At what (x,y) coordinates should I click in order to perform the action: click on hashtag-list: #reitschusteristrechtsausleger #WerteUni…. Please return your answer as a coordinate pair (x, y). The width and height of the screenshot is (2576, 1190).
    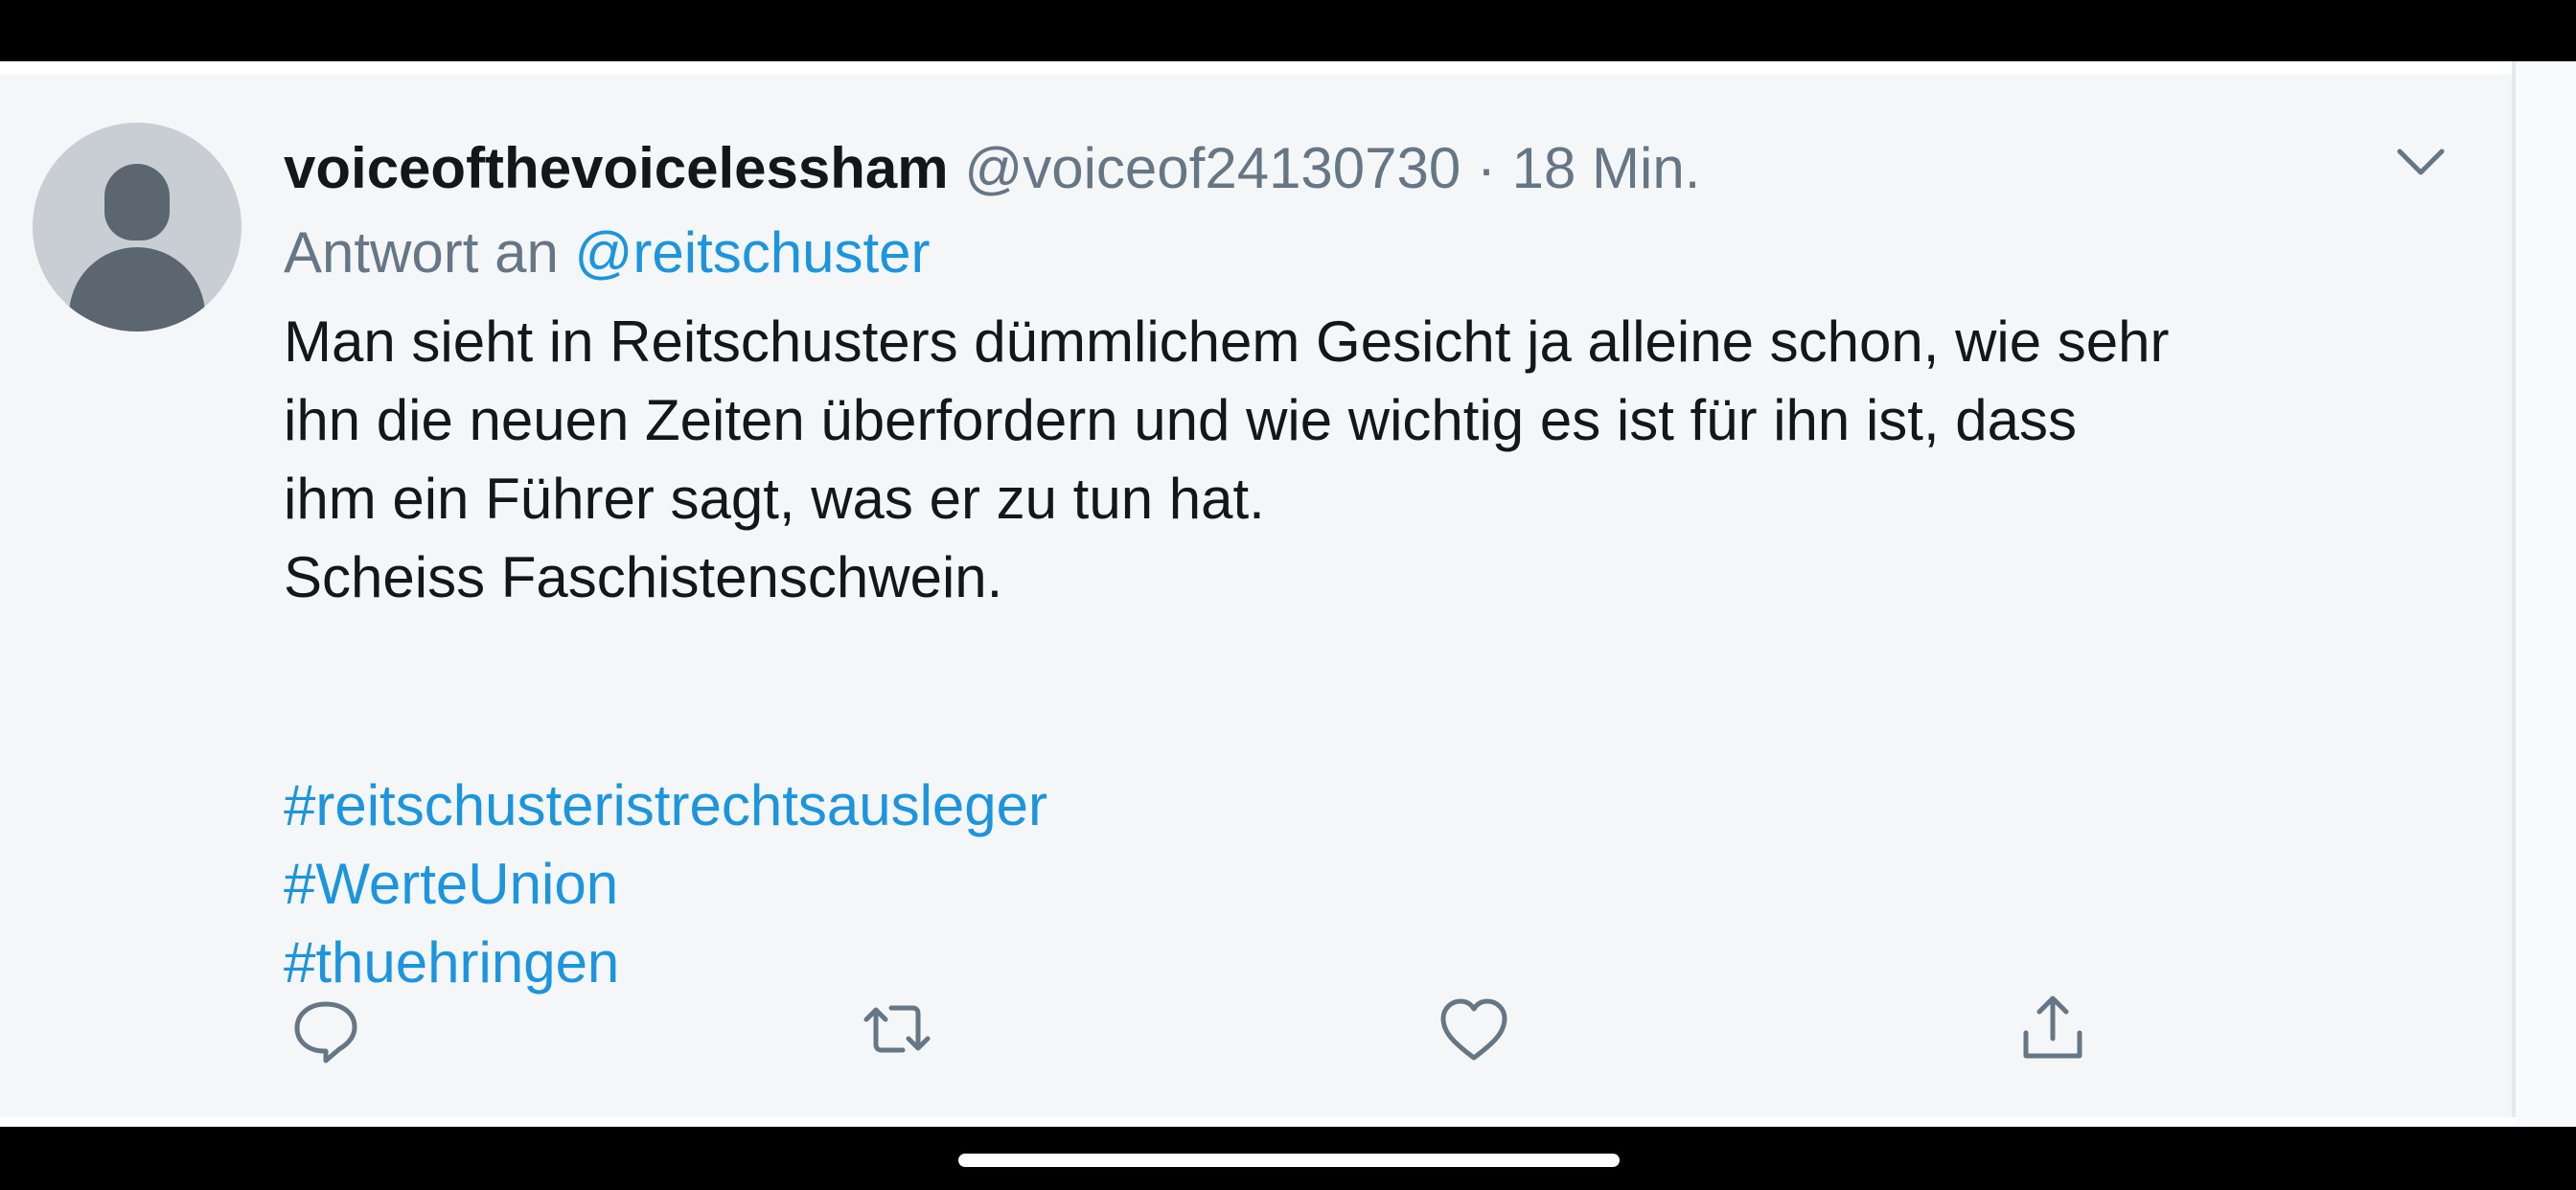
    Looking at the image, I should click on (665, 885).